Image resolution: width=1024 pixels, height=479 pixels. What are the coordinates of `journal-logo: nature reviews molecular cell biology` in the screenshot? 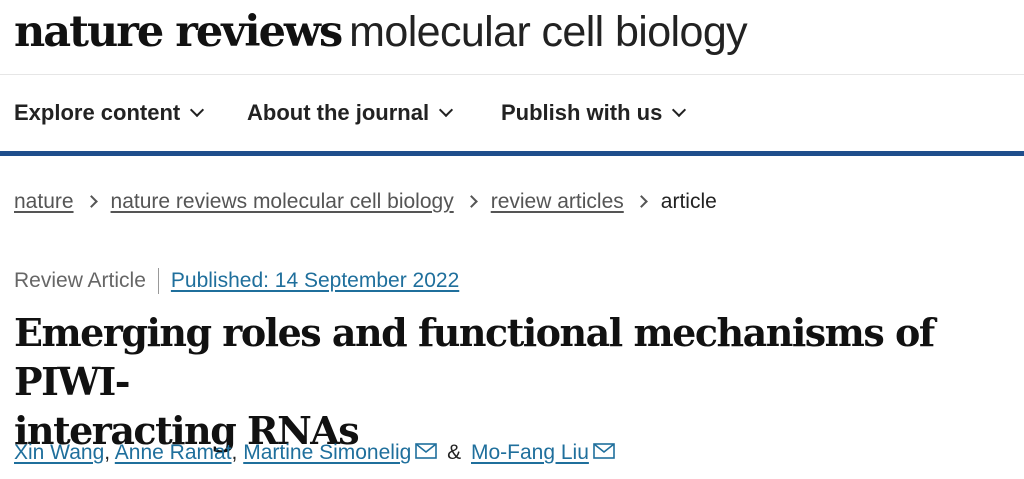 It's located at (381, 32).